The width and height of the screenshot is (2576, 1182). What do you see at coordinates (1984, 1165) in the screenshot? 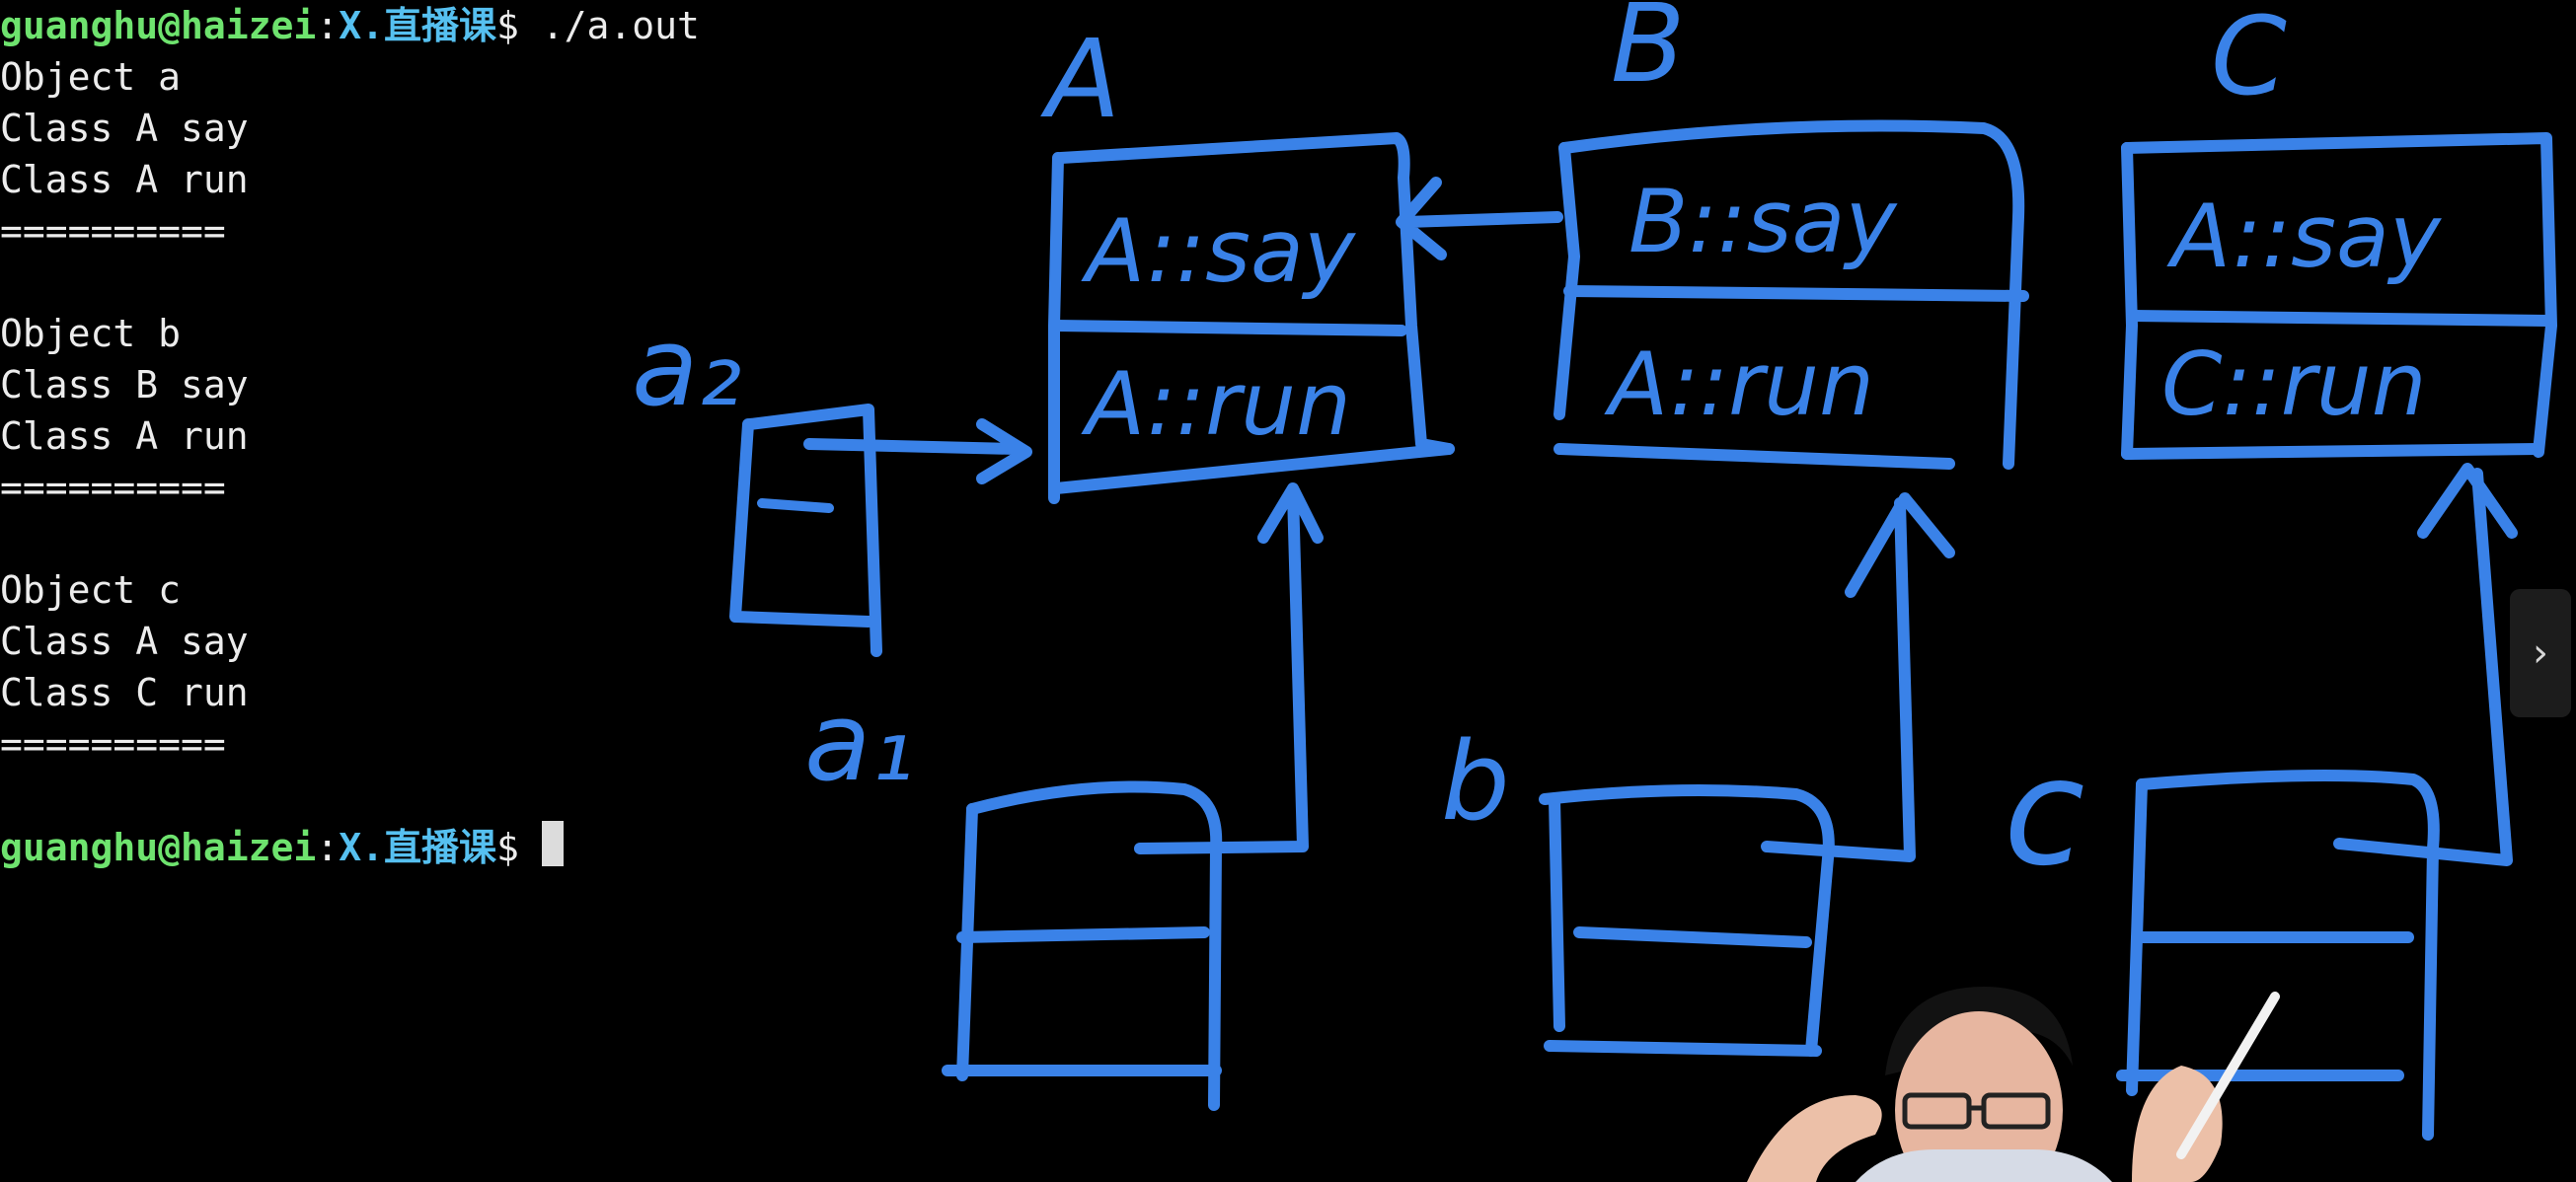
I see `presenter-shirt` at bounding box center [1984, 1165].